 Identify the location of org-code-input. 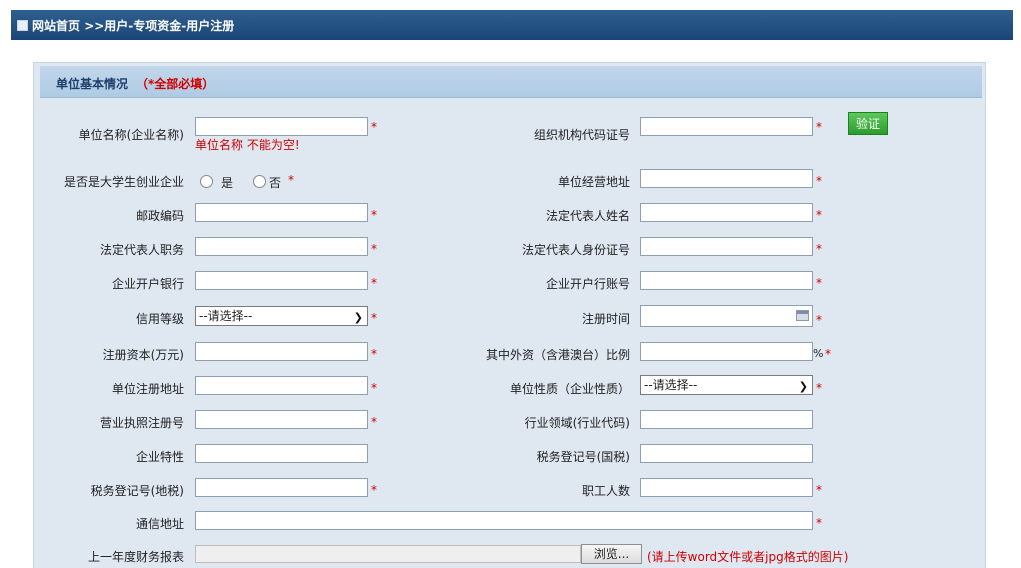
(726, 126).